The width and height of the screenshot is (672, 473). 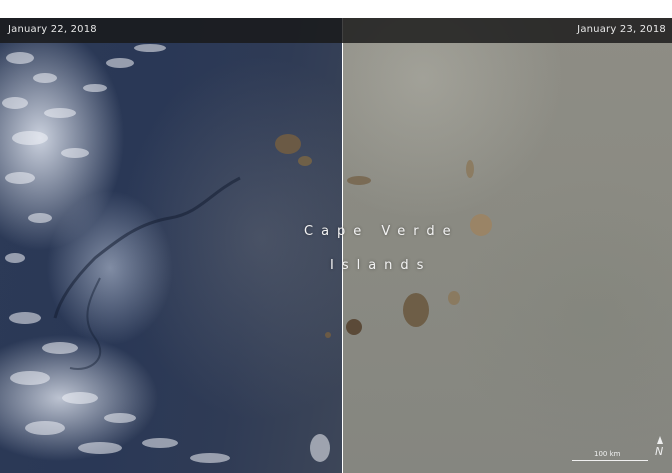 I want to click on region-label-line1: Cape Verde, so click(x=381, y=231).